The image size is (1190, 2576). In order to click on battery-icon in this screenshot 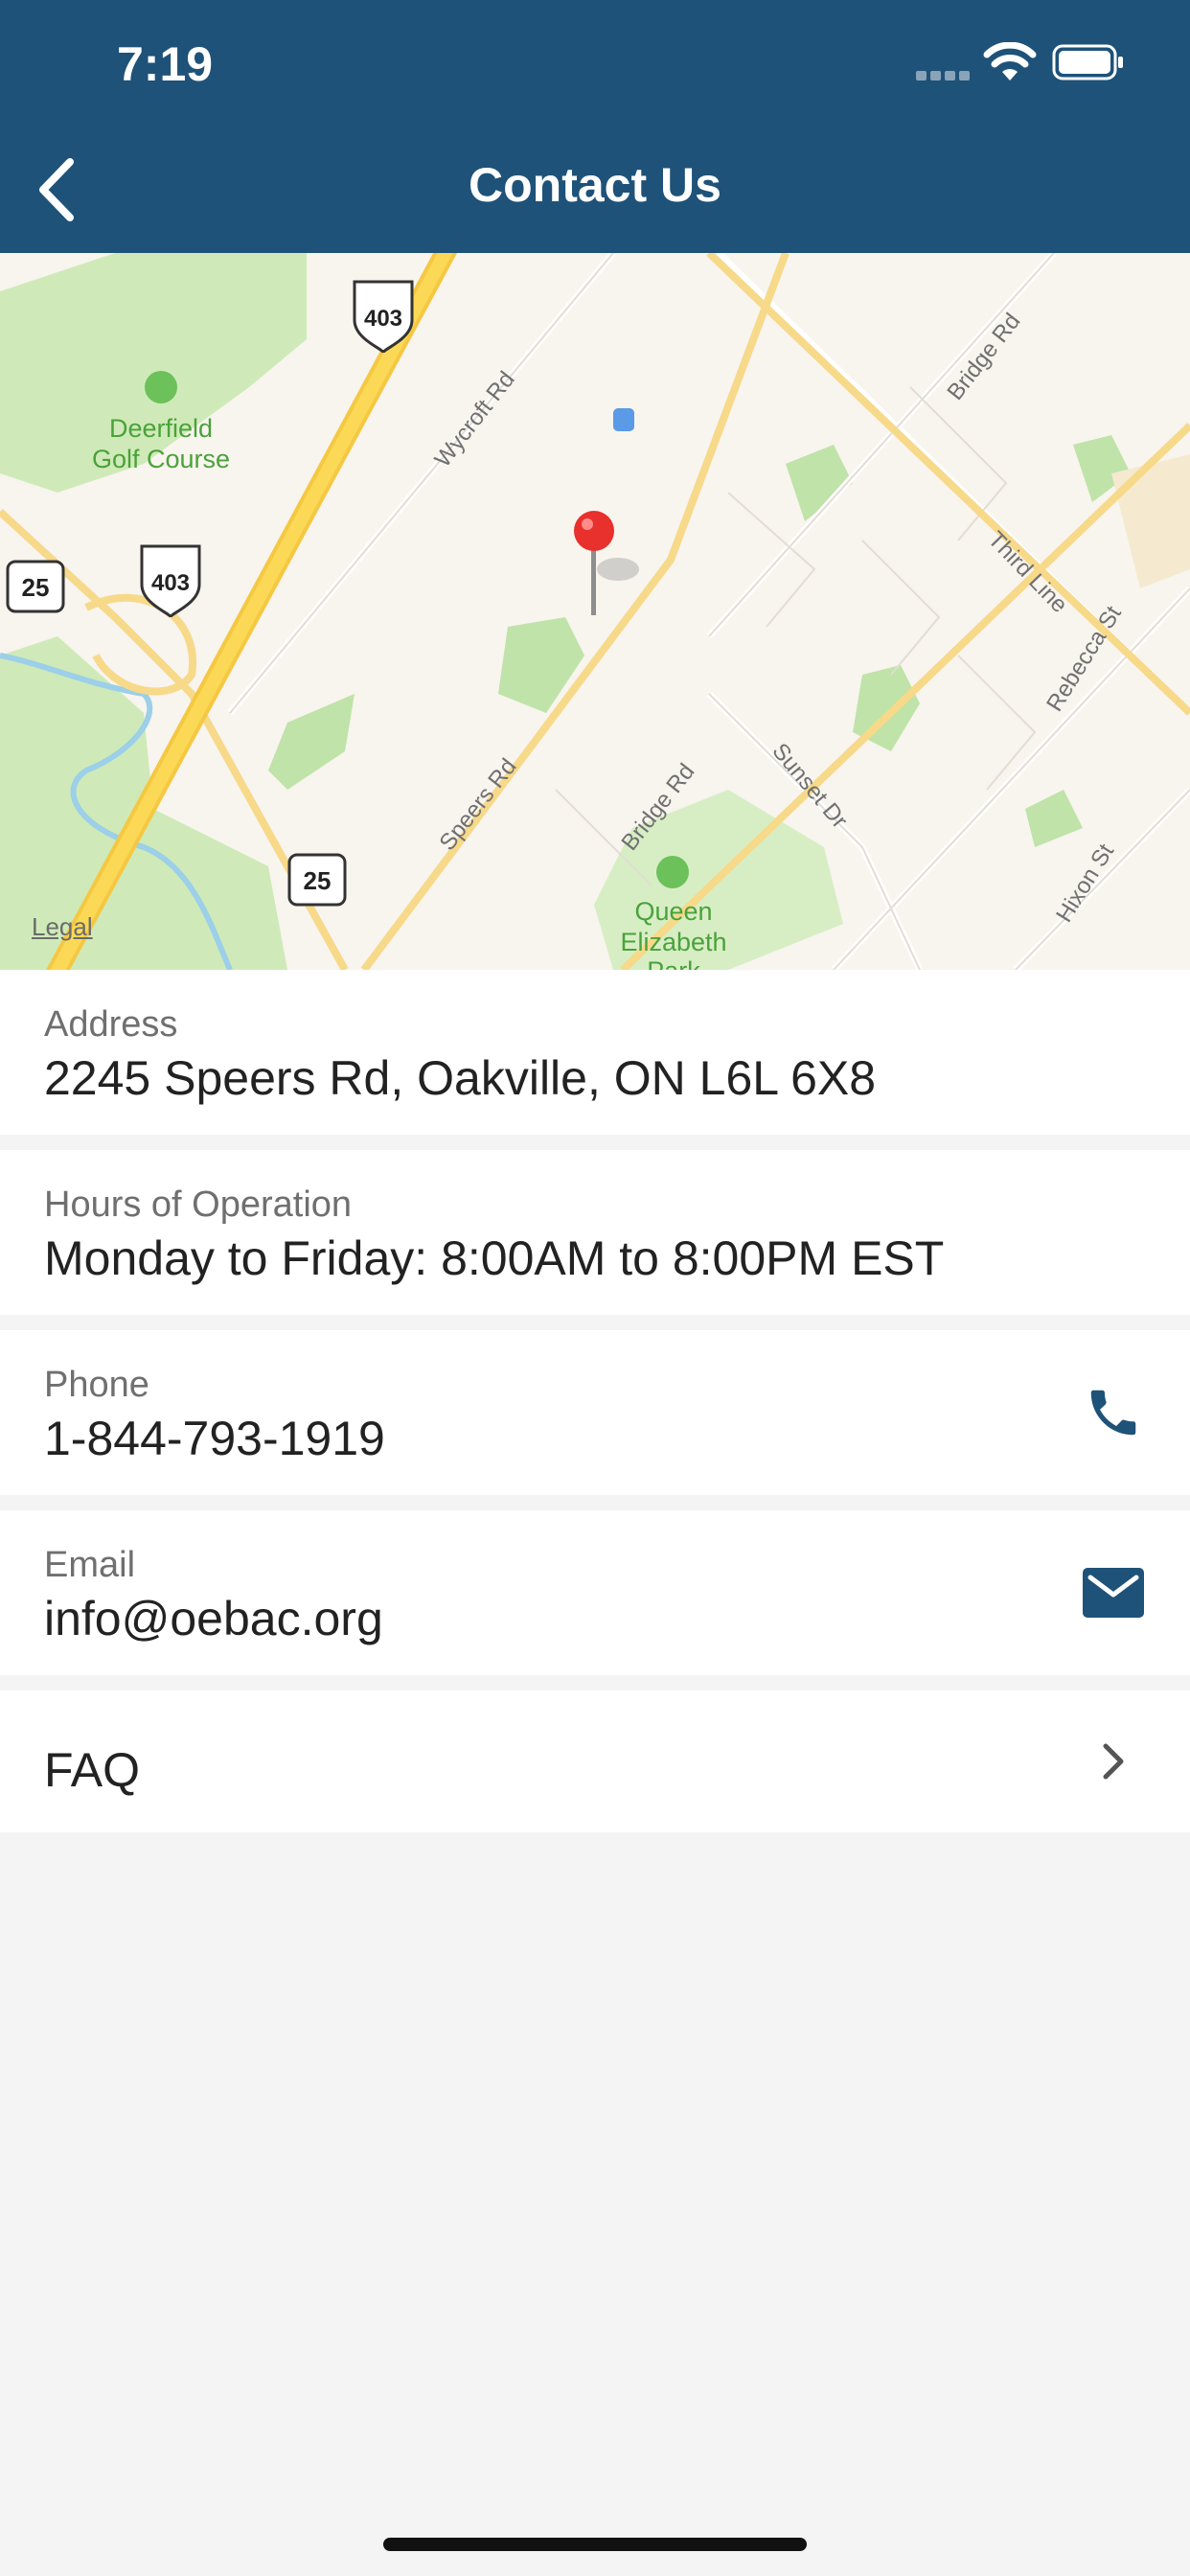, I will do `click(1088, 62)`.